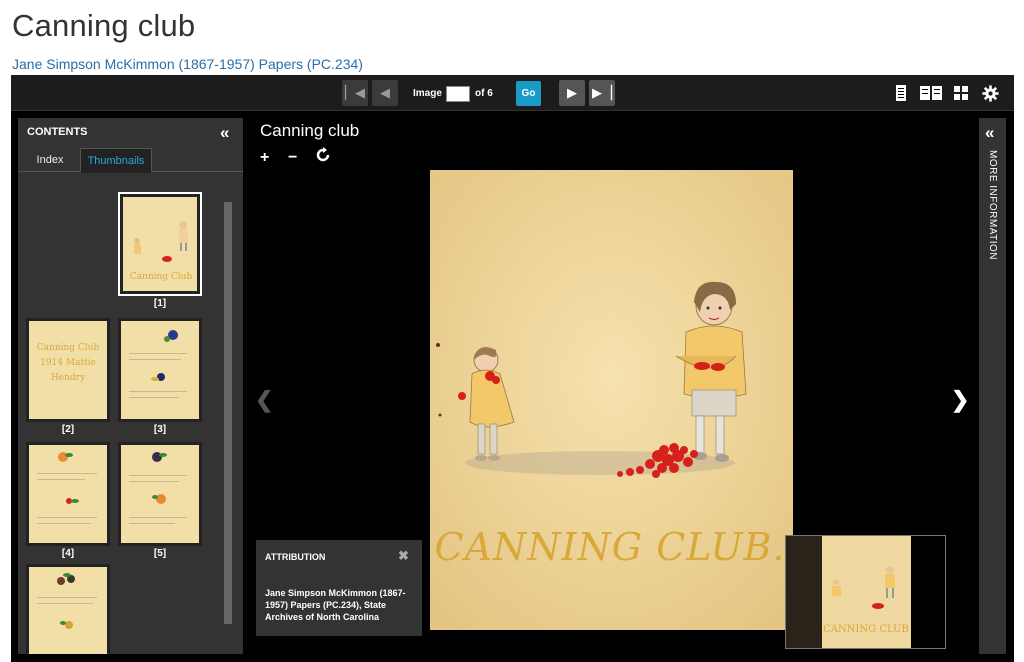  What do you see at coordinates (989, 133) in the screenshot?
I see `info-collapse-icon: «` at bounding box center [989, 133].